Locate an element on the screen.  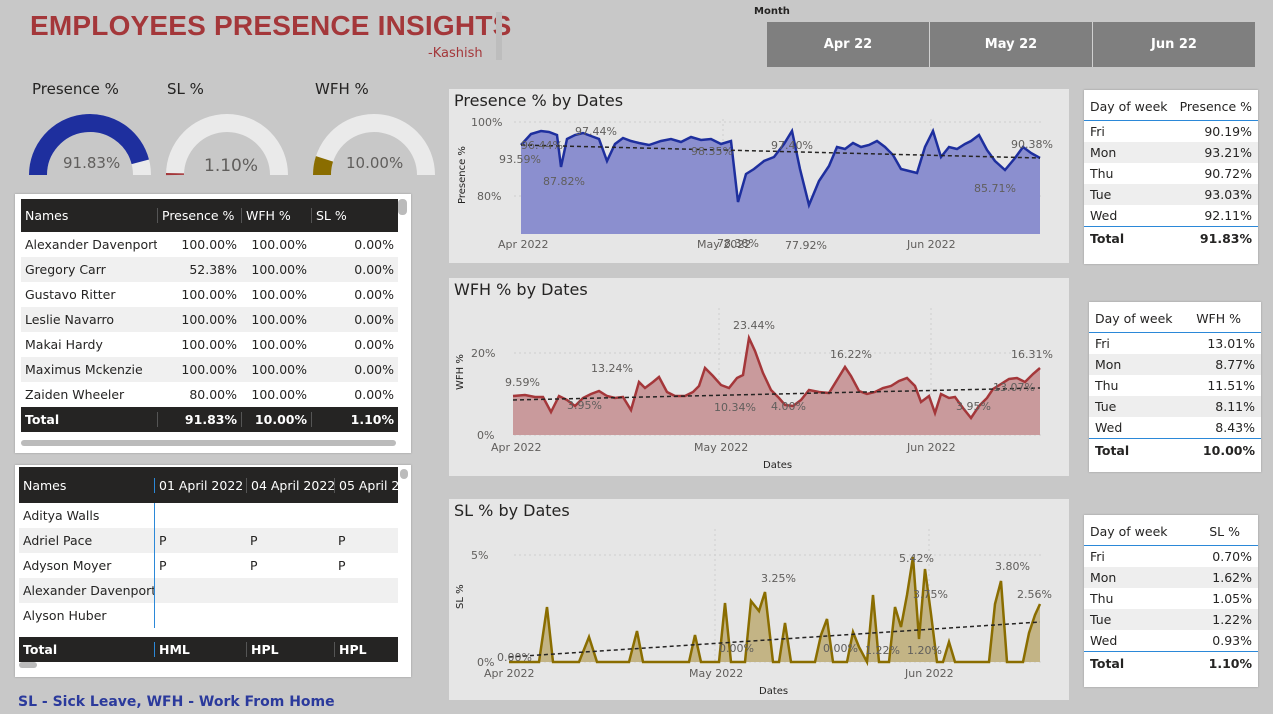
dow-row: Fri 13.01% is located at coordinates (1175, 343).